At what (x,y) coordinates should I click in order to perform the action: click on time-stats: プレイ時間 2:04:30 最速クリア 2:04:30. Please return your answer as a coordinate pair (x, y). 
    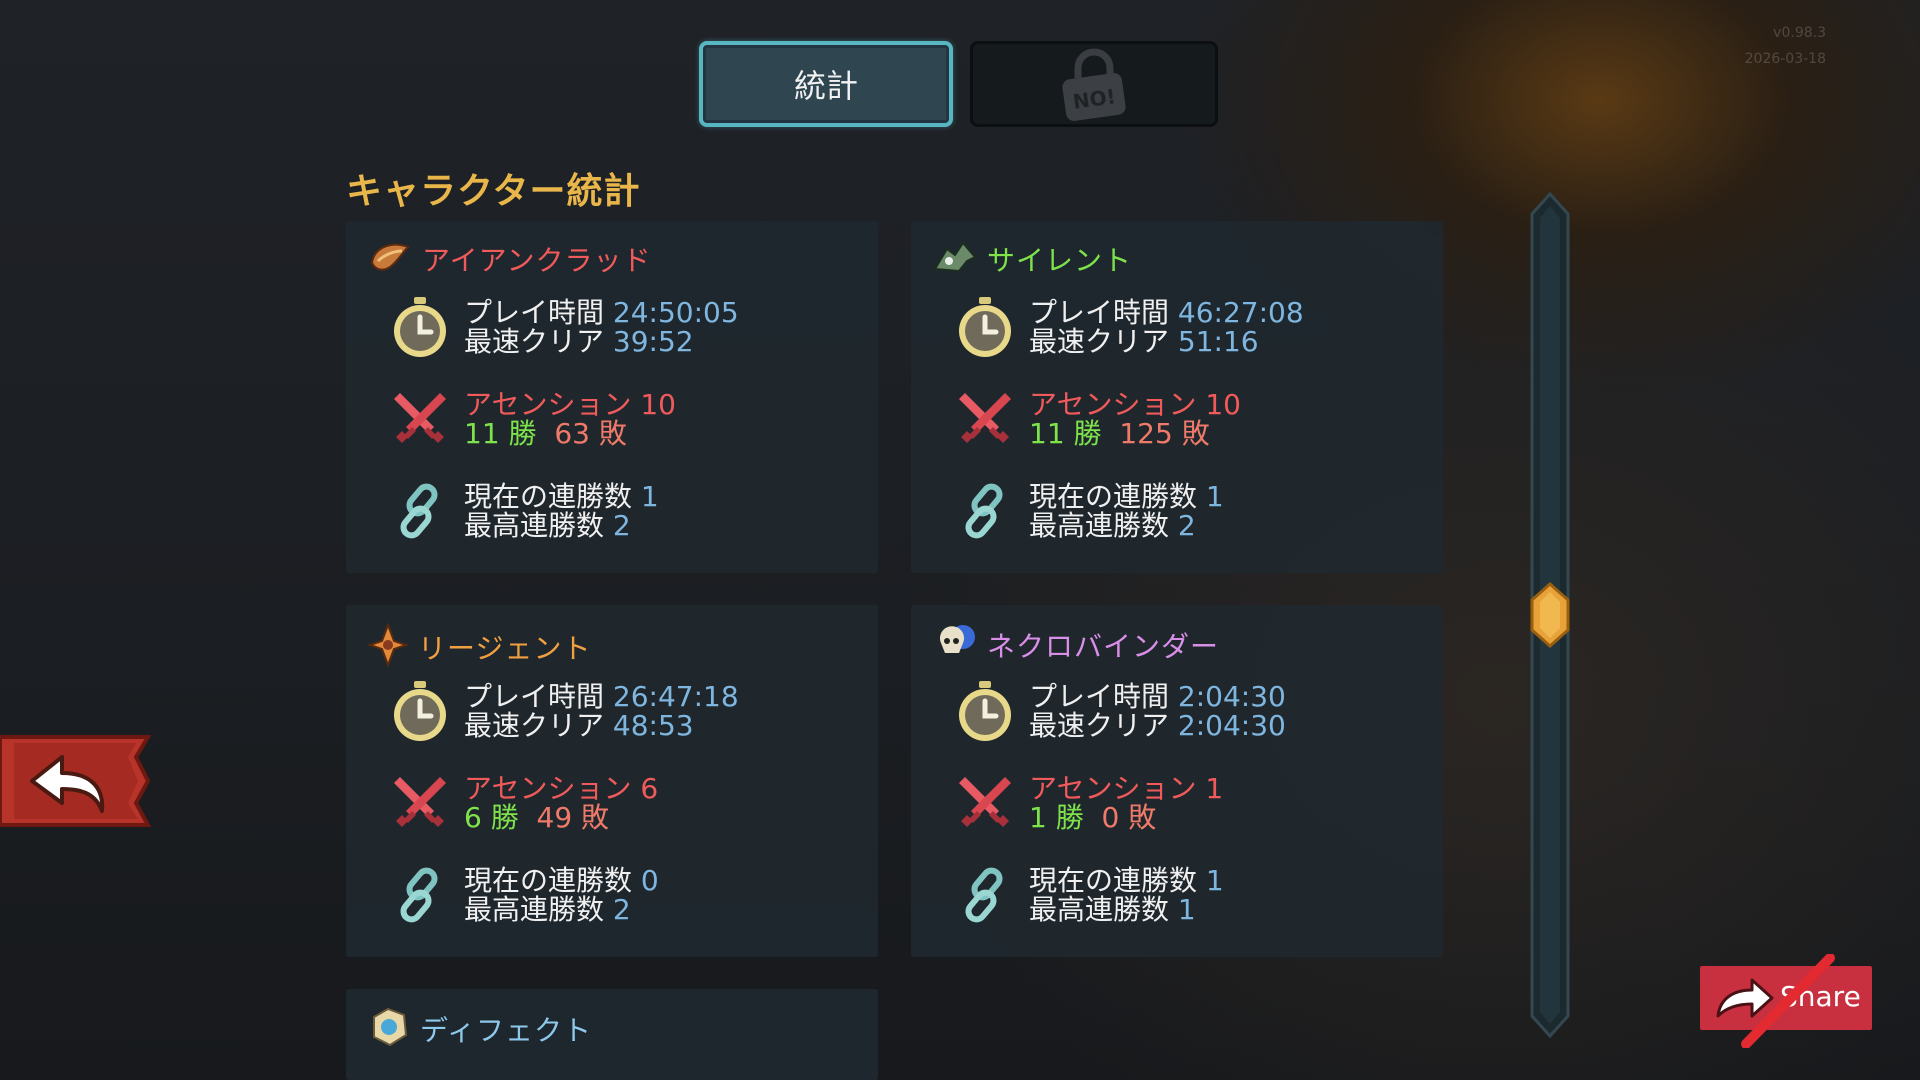
    Looking at the image, I should click on (1119, 711).